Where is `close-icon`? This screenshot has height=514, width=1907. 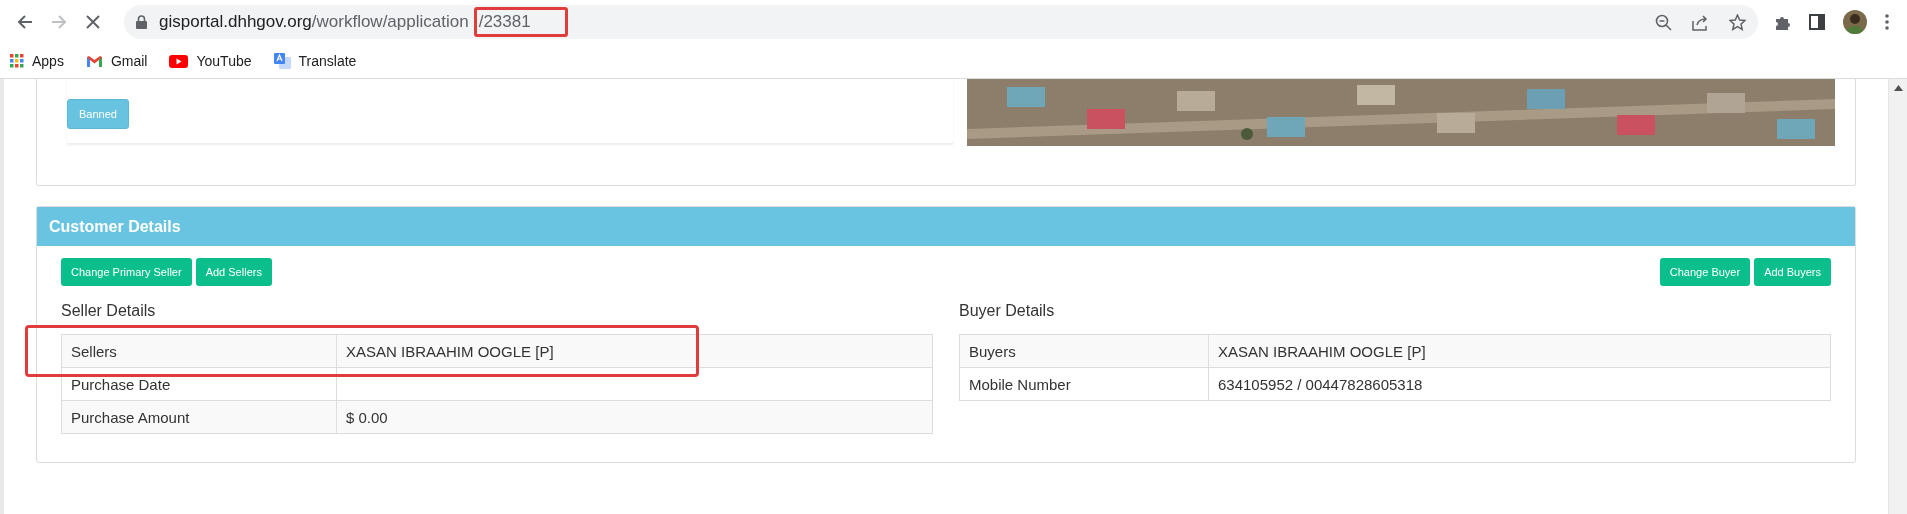 close-icon is located at coordinates (93, 22).